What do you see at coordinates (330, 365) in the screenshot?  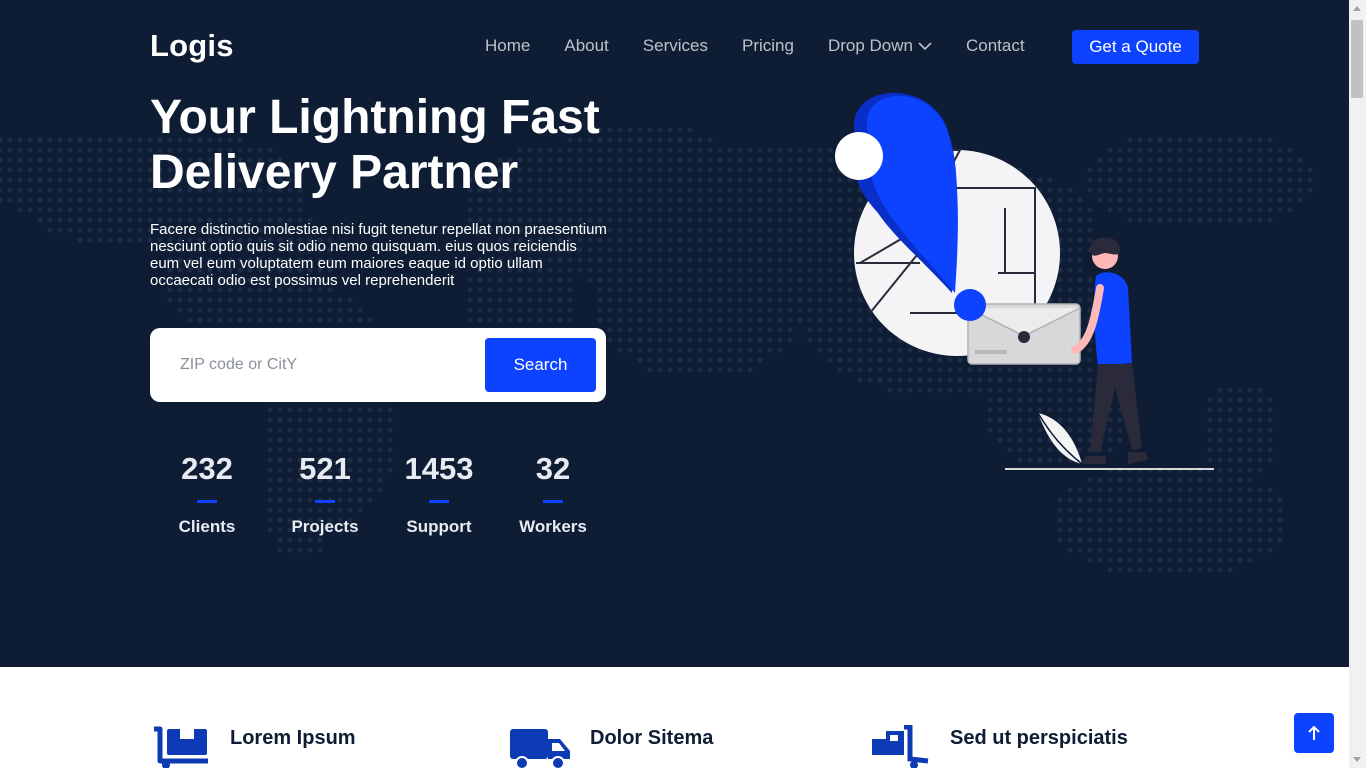 I see `zip-search-input` at bounding box center [330, 365].